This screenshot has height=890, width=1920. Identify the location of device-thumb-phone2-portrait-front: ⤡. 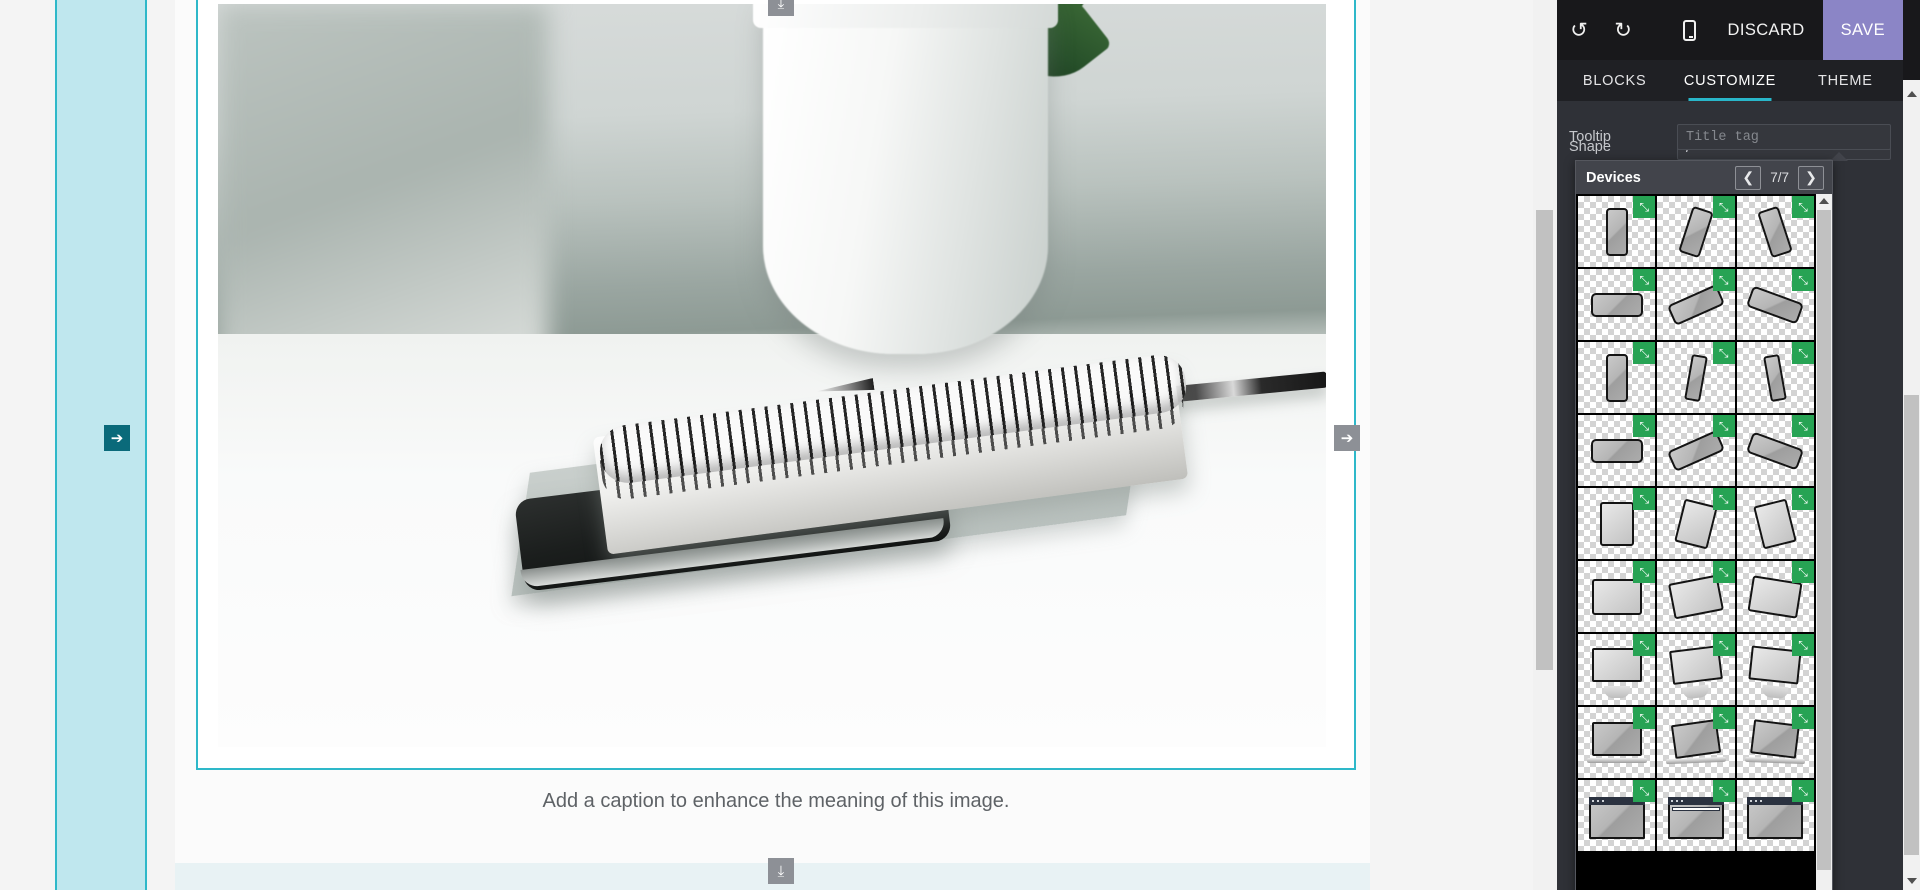
(1617, 377).